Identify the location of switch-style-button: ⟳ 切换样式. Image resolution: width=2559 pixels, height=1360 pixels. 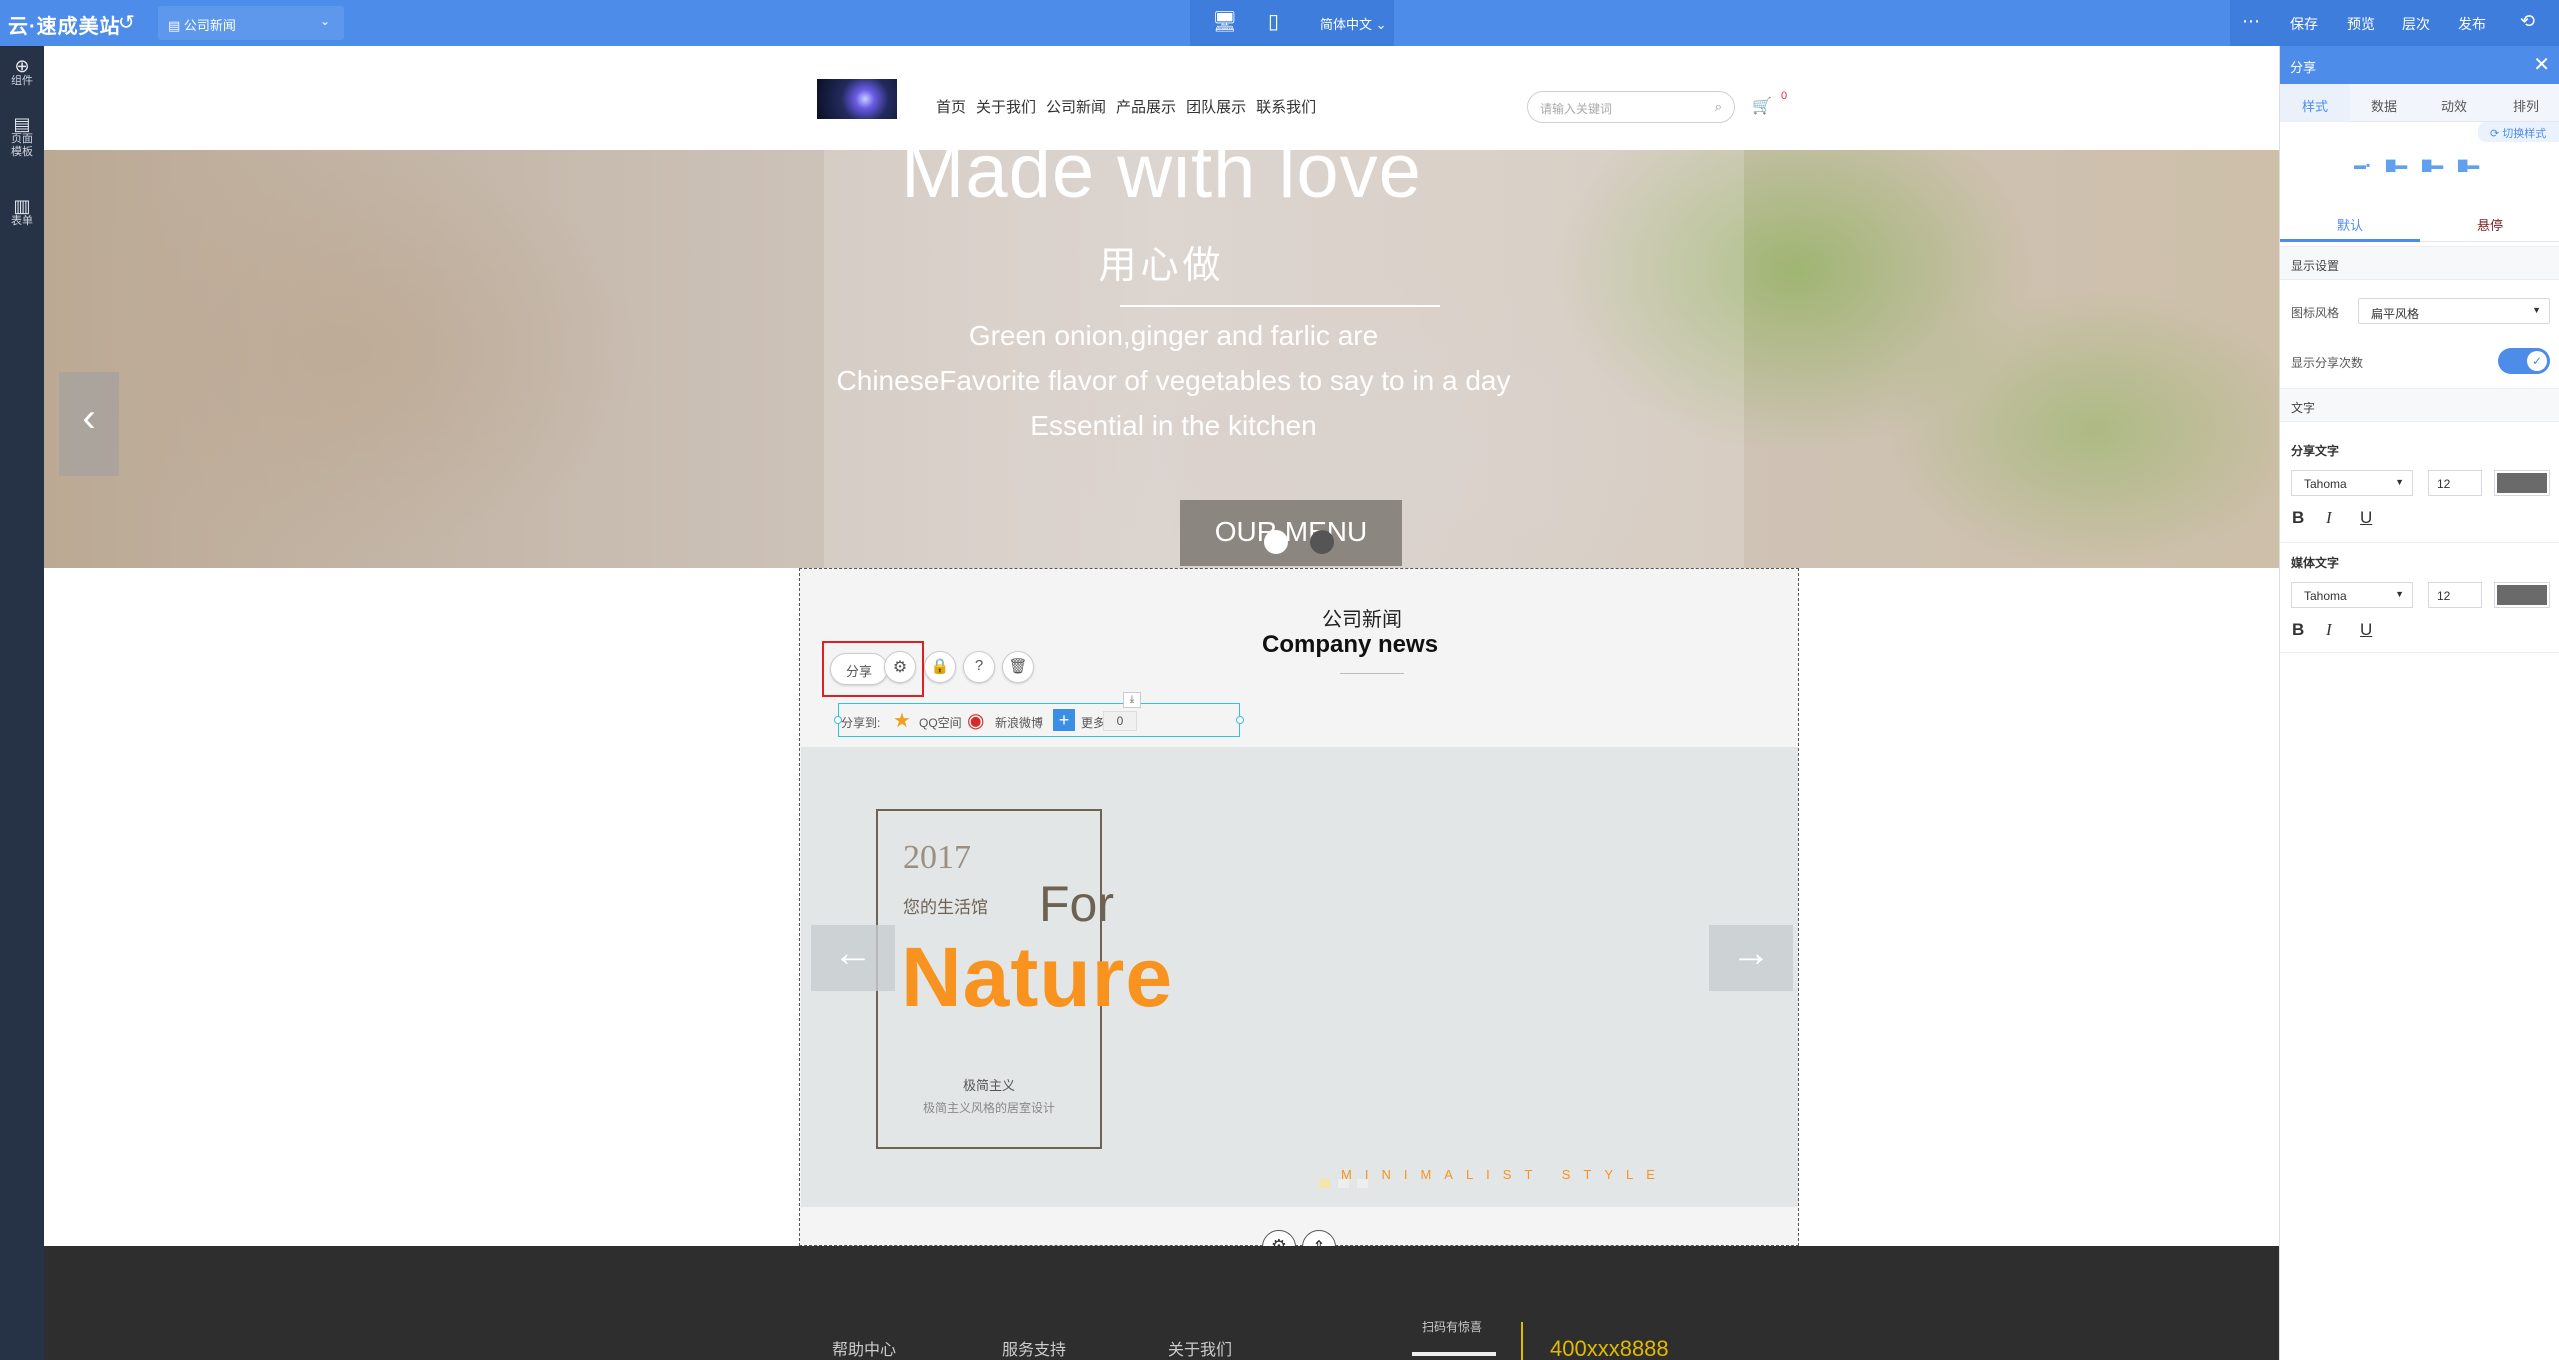
(2518, 132).